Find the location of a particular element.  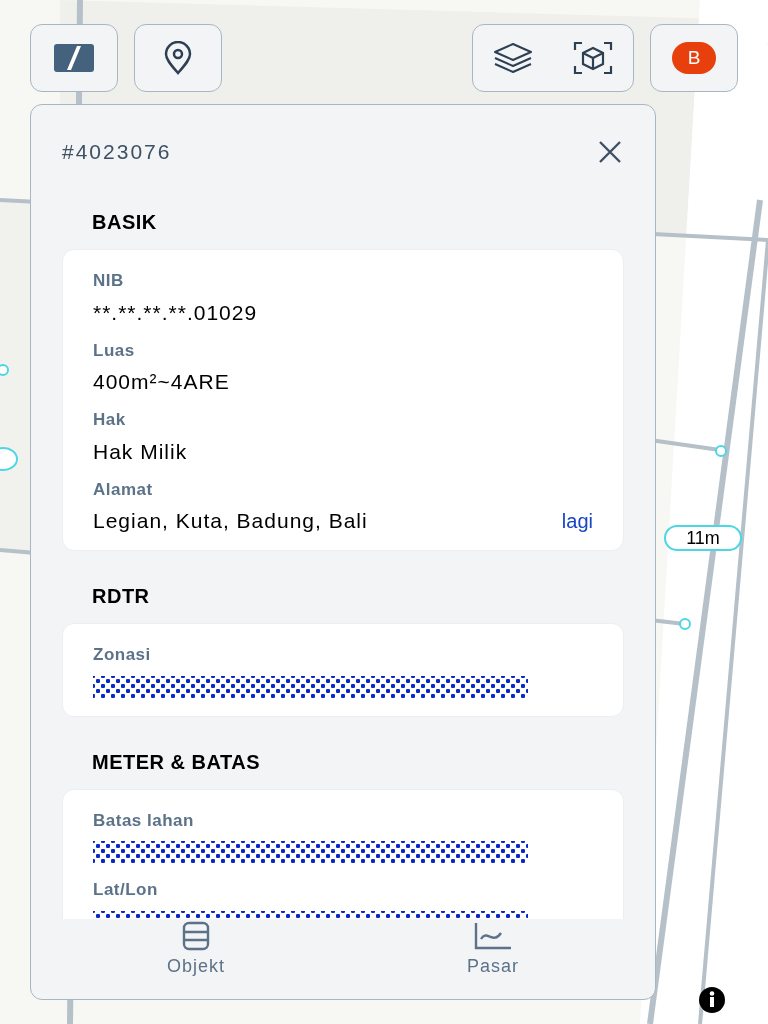

measurement-label: 11m is located at coordinates (703, 538).